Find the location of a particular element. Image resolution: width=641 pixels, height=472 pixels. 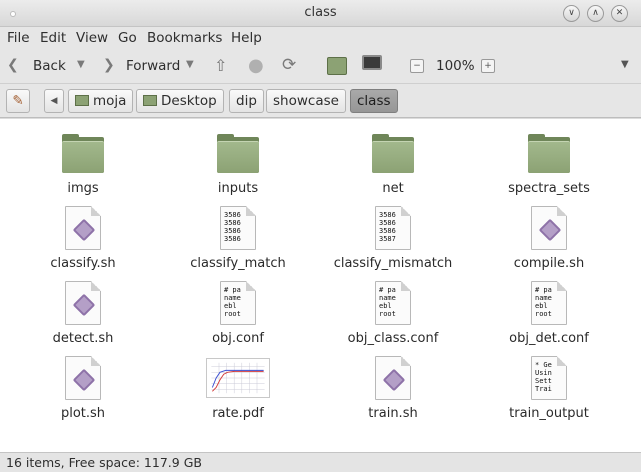

home-icon is located at coordinates (337, 66).